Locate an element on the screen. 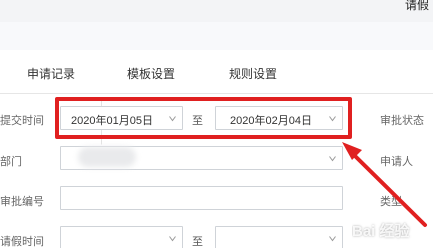 This screenshot has height=248, width=433. annotation-arrow-icon is located at coordinates (384, 184).